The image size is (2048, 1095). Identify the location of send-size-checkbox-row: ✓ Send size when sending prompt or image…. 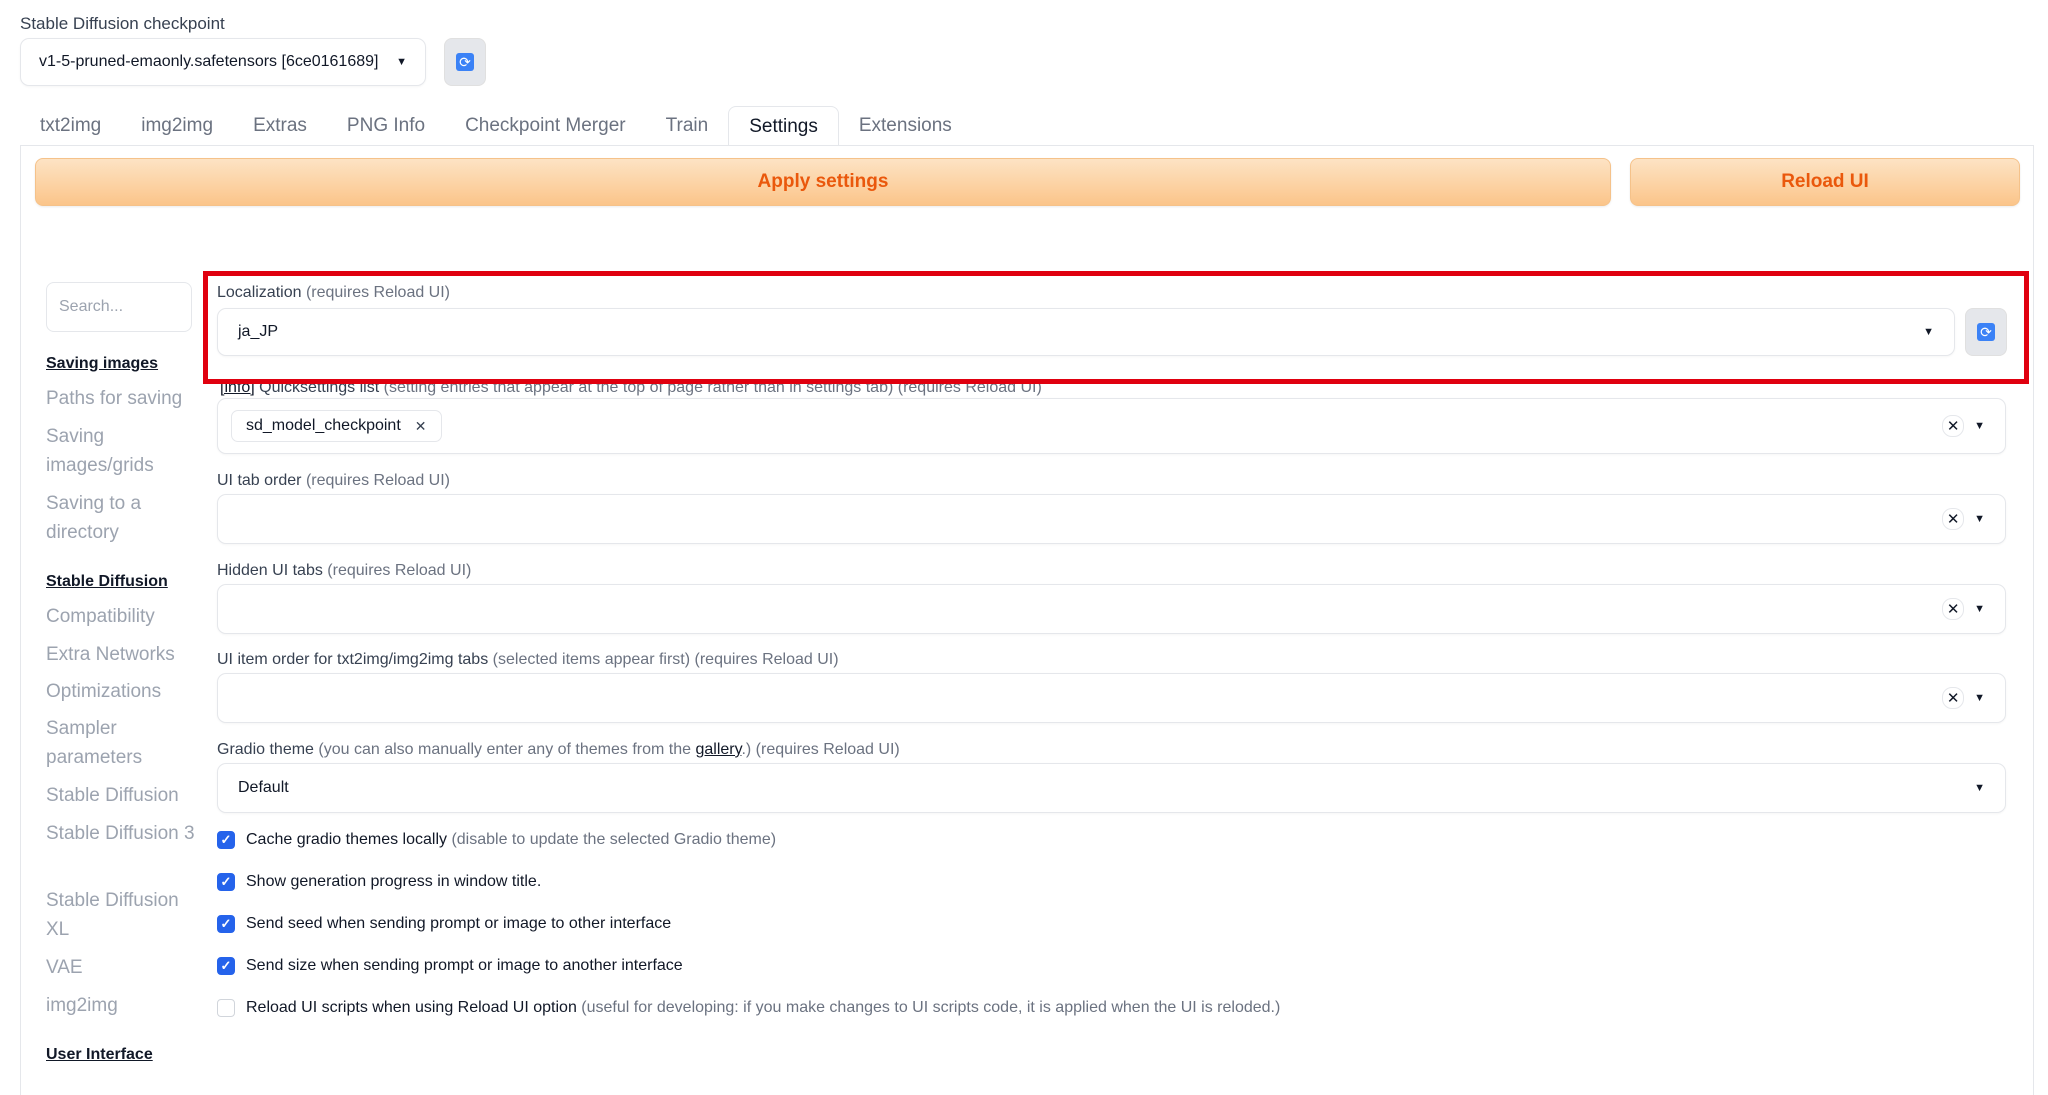
(450, 966).